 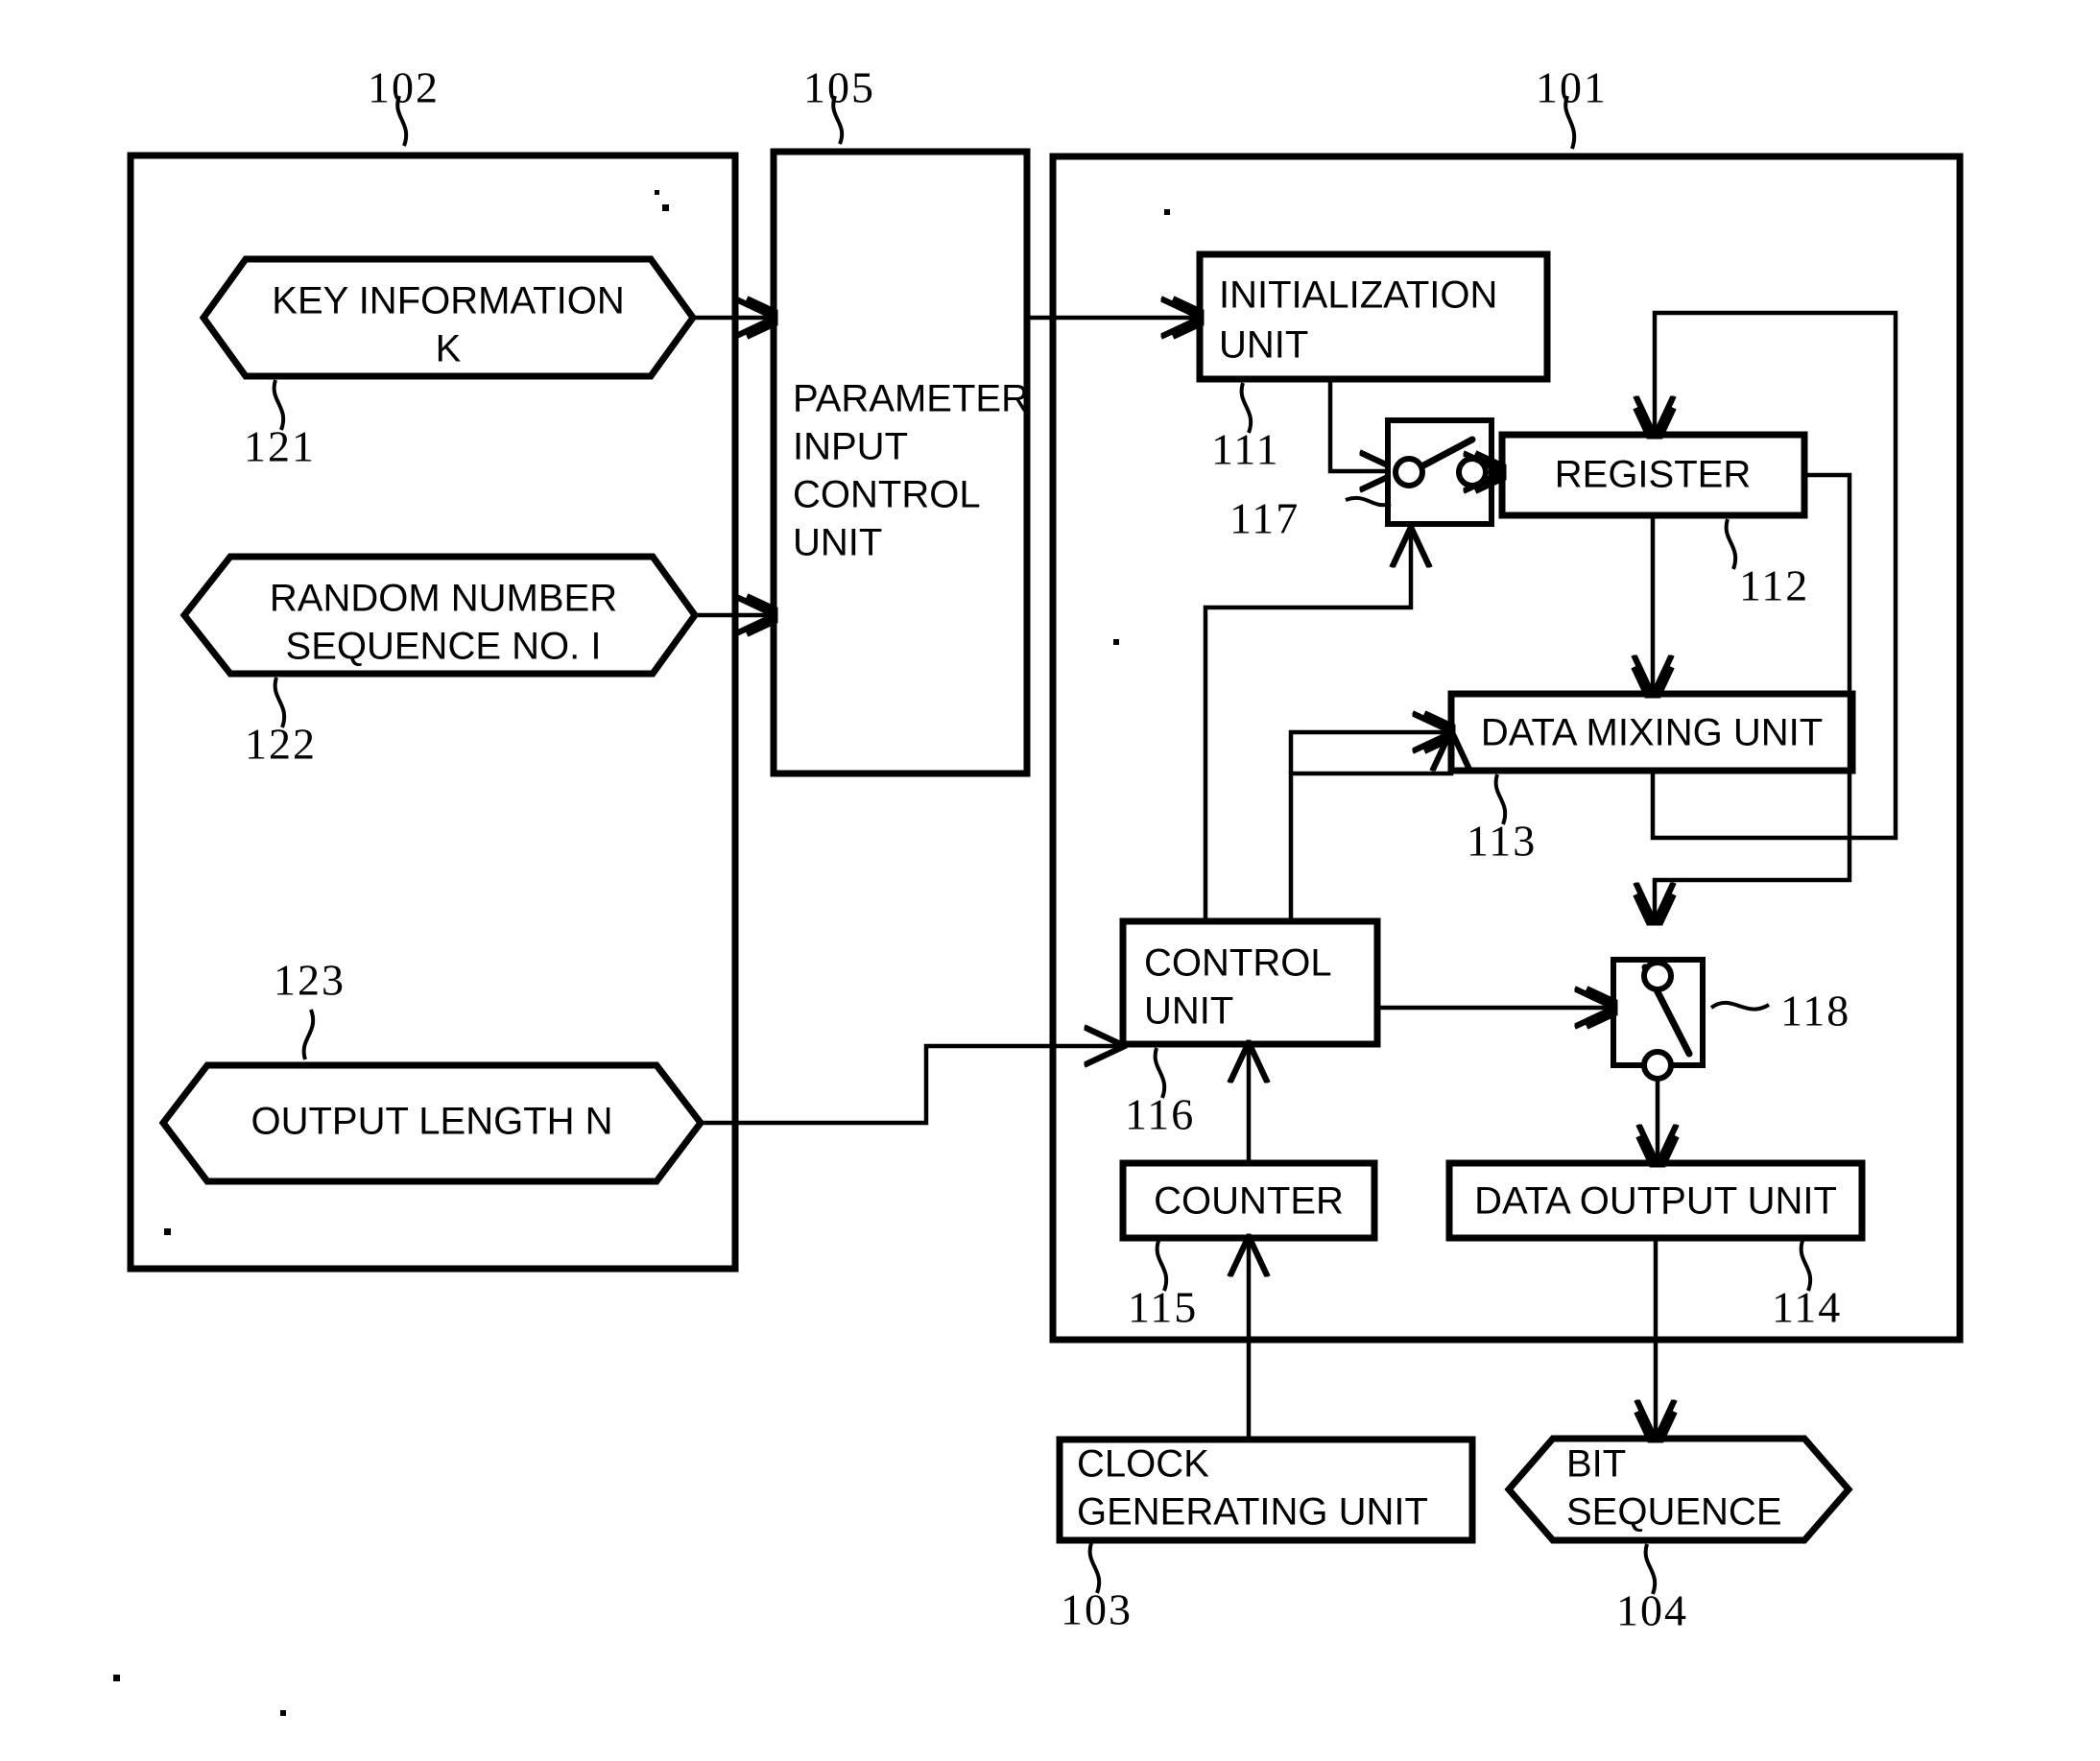 I want to click on ref-103: 103, so click(x=1097, y=1609).